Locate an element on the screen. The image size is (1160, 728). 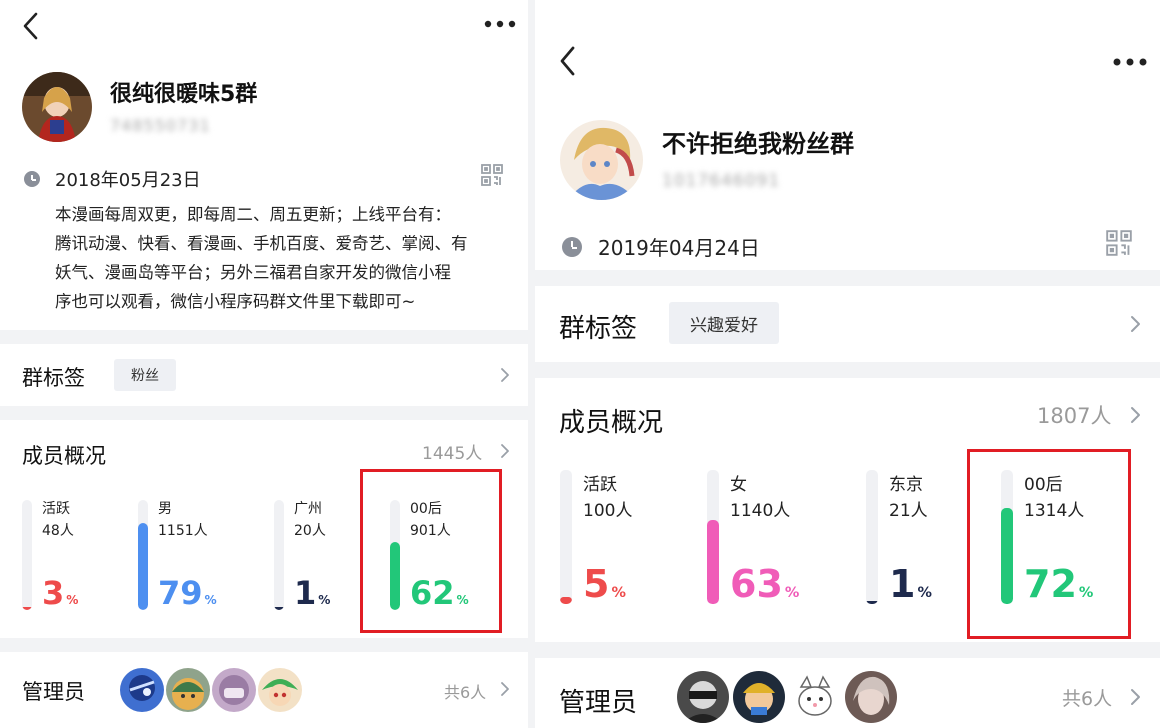
group-tag: 粉丝 is located at coordinates (145, 375).